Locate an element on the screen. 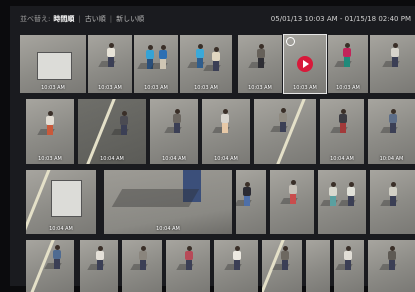  thumbnail-large: 10:04 AM is located at coordinates (168, 202).